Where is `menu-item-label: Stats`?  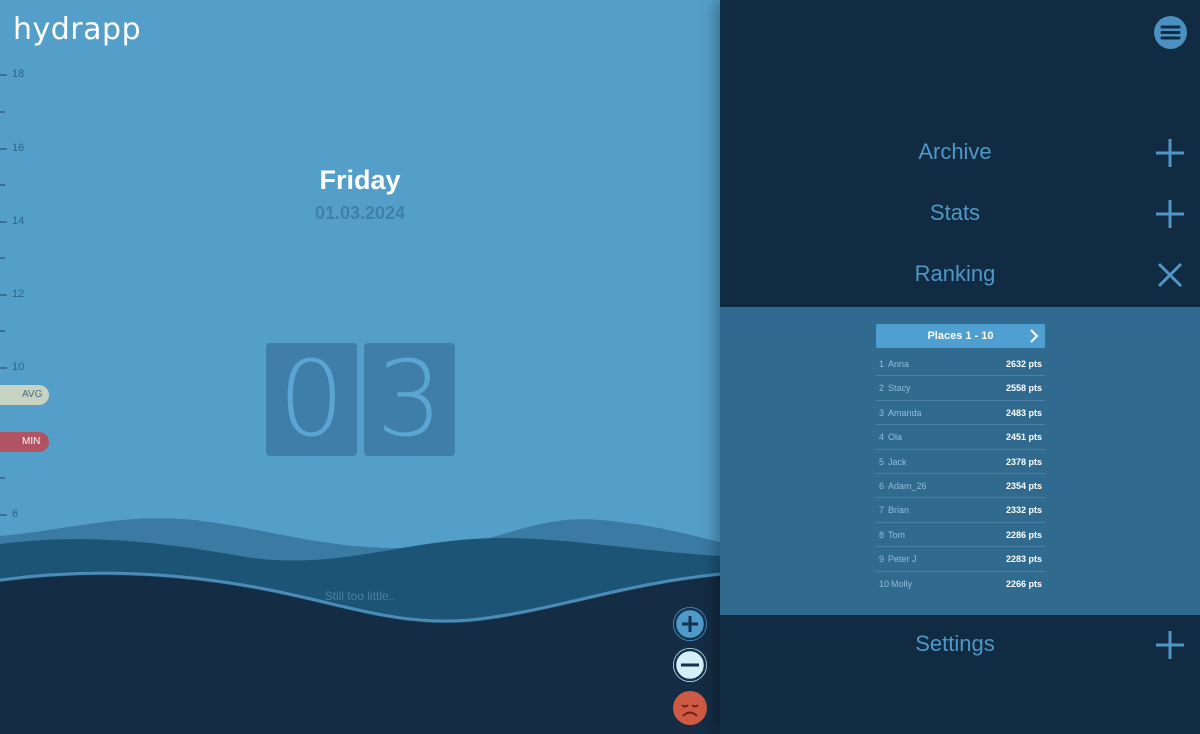
menu-item-label: Stats is located at coordinates (955, 212).